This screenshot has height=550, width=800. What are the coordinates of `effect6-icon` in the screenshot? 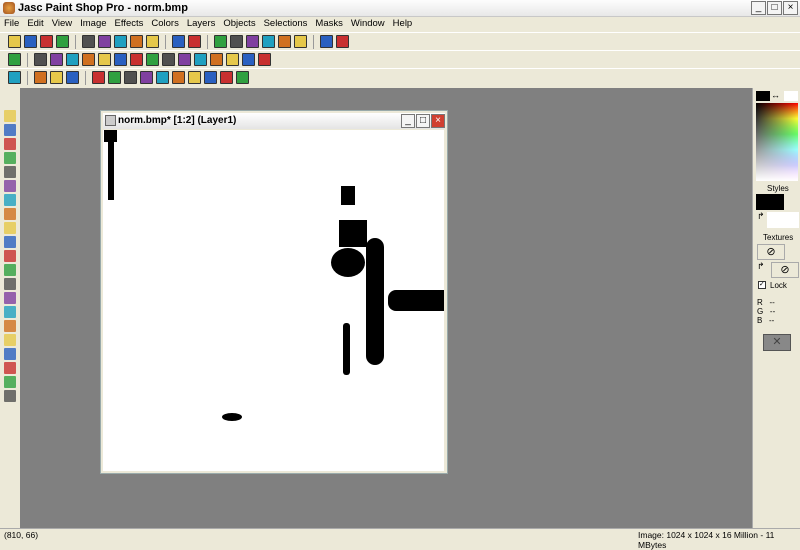 It's located at (120, 59).